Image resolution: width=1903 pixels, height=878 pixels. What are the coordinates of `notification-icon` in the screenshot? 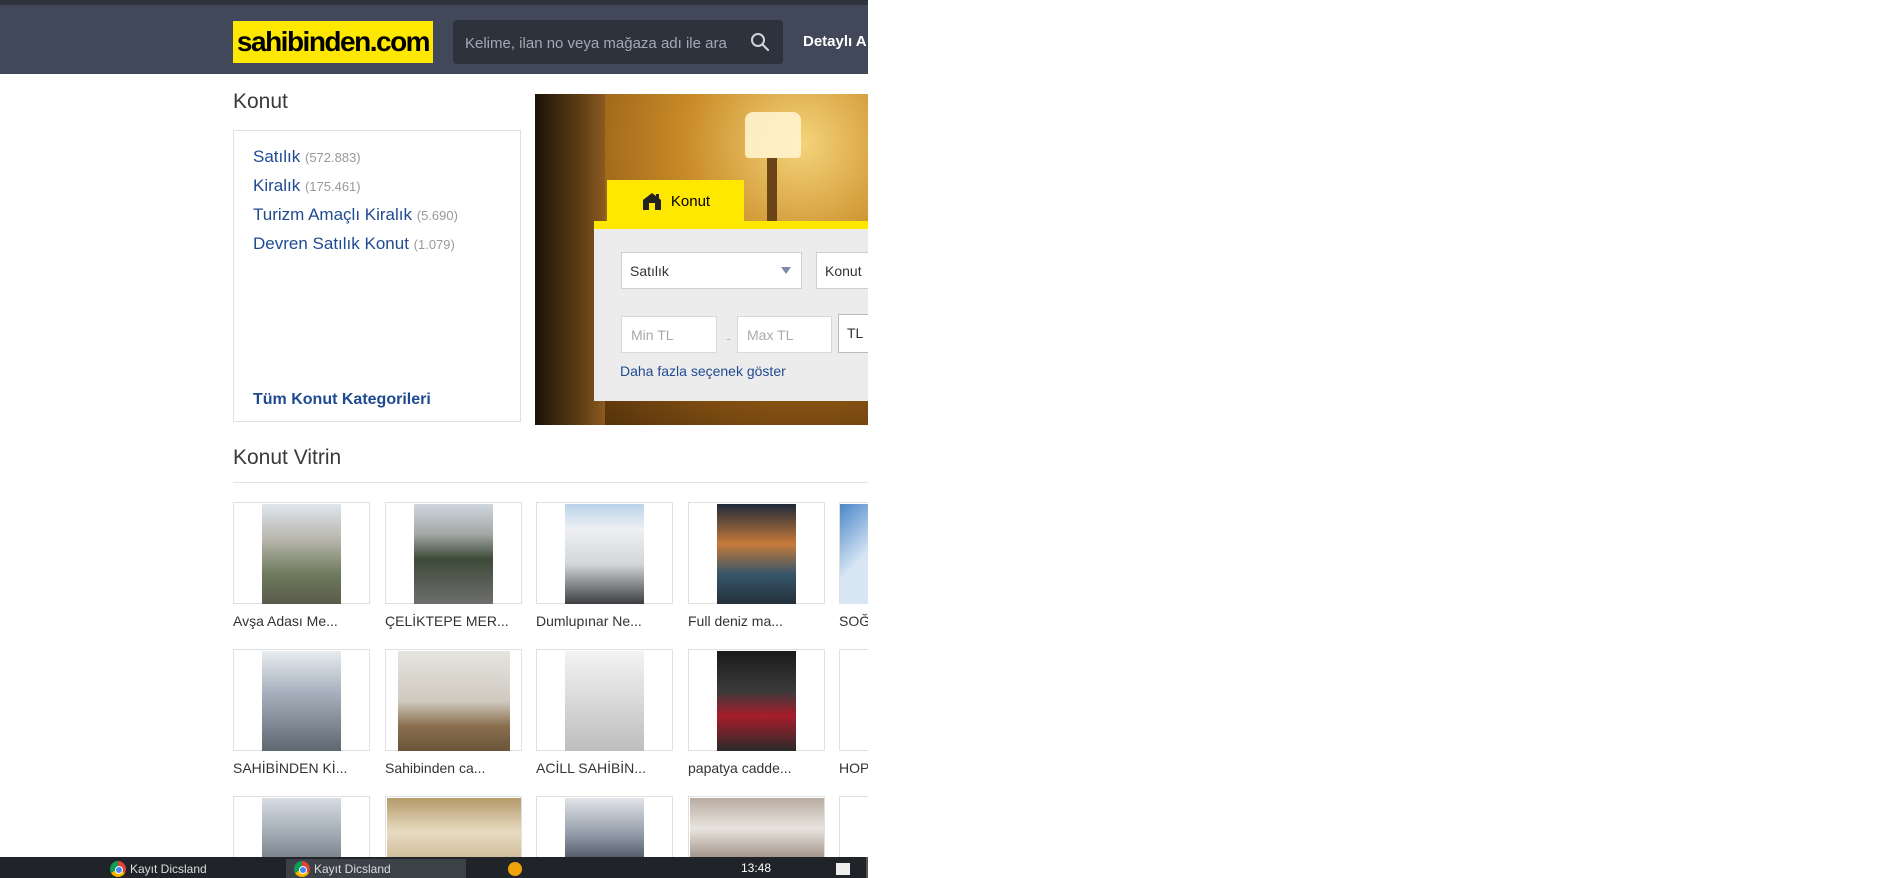 It's located at (515, 868).